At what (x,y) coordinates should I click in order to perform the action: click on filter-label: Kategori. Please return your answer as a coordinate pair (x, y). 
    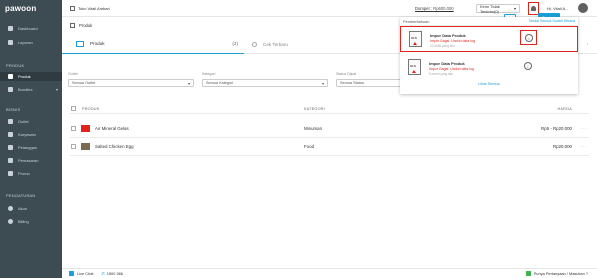
    Looking at the image, I should click on (209, 74).